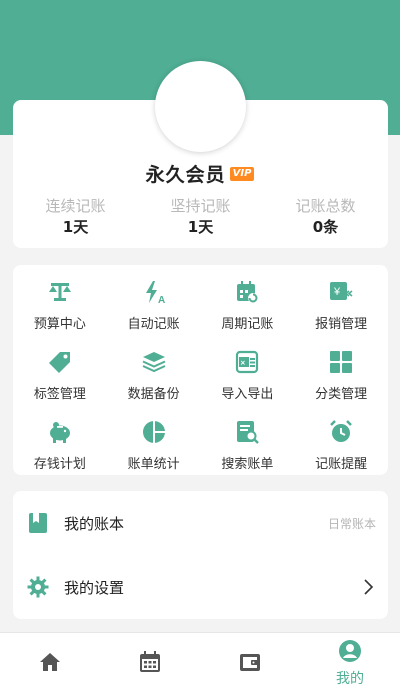 Image resolution: width=400 pixels, height=694 pixels. What do you see at coordinates (325, 217) in the screenshot?
I see `stat-total-records: 记账总数 0条` at bounding box center [325, 217].